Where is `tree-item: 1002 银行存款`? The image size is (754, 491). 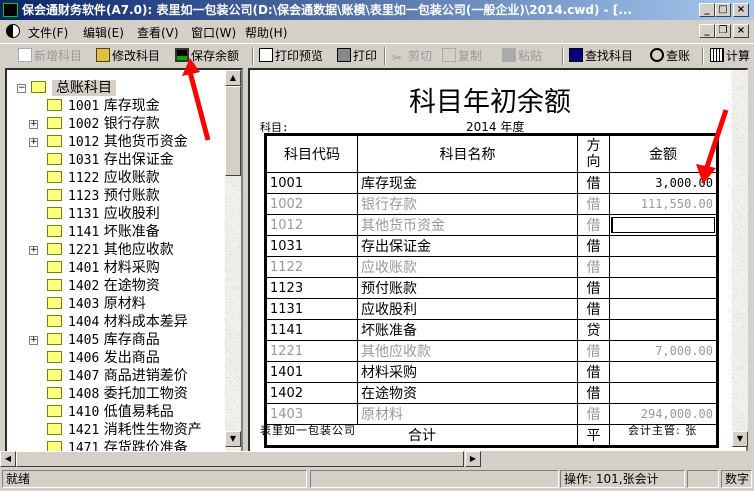
tree-item: 1002 银行存款 is located at coordinates (103, 124).